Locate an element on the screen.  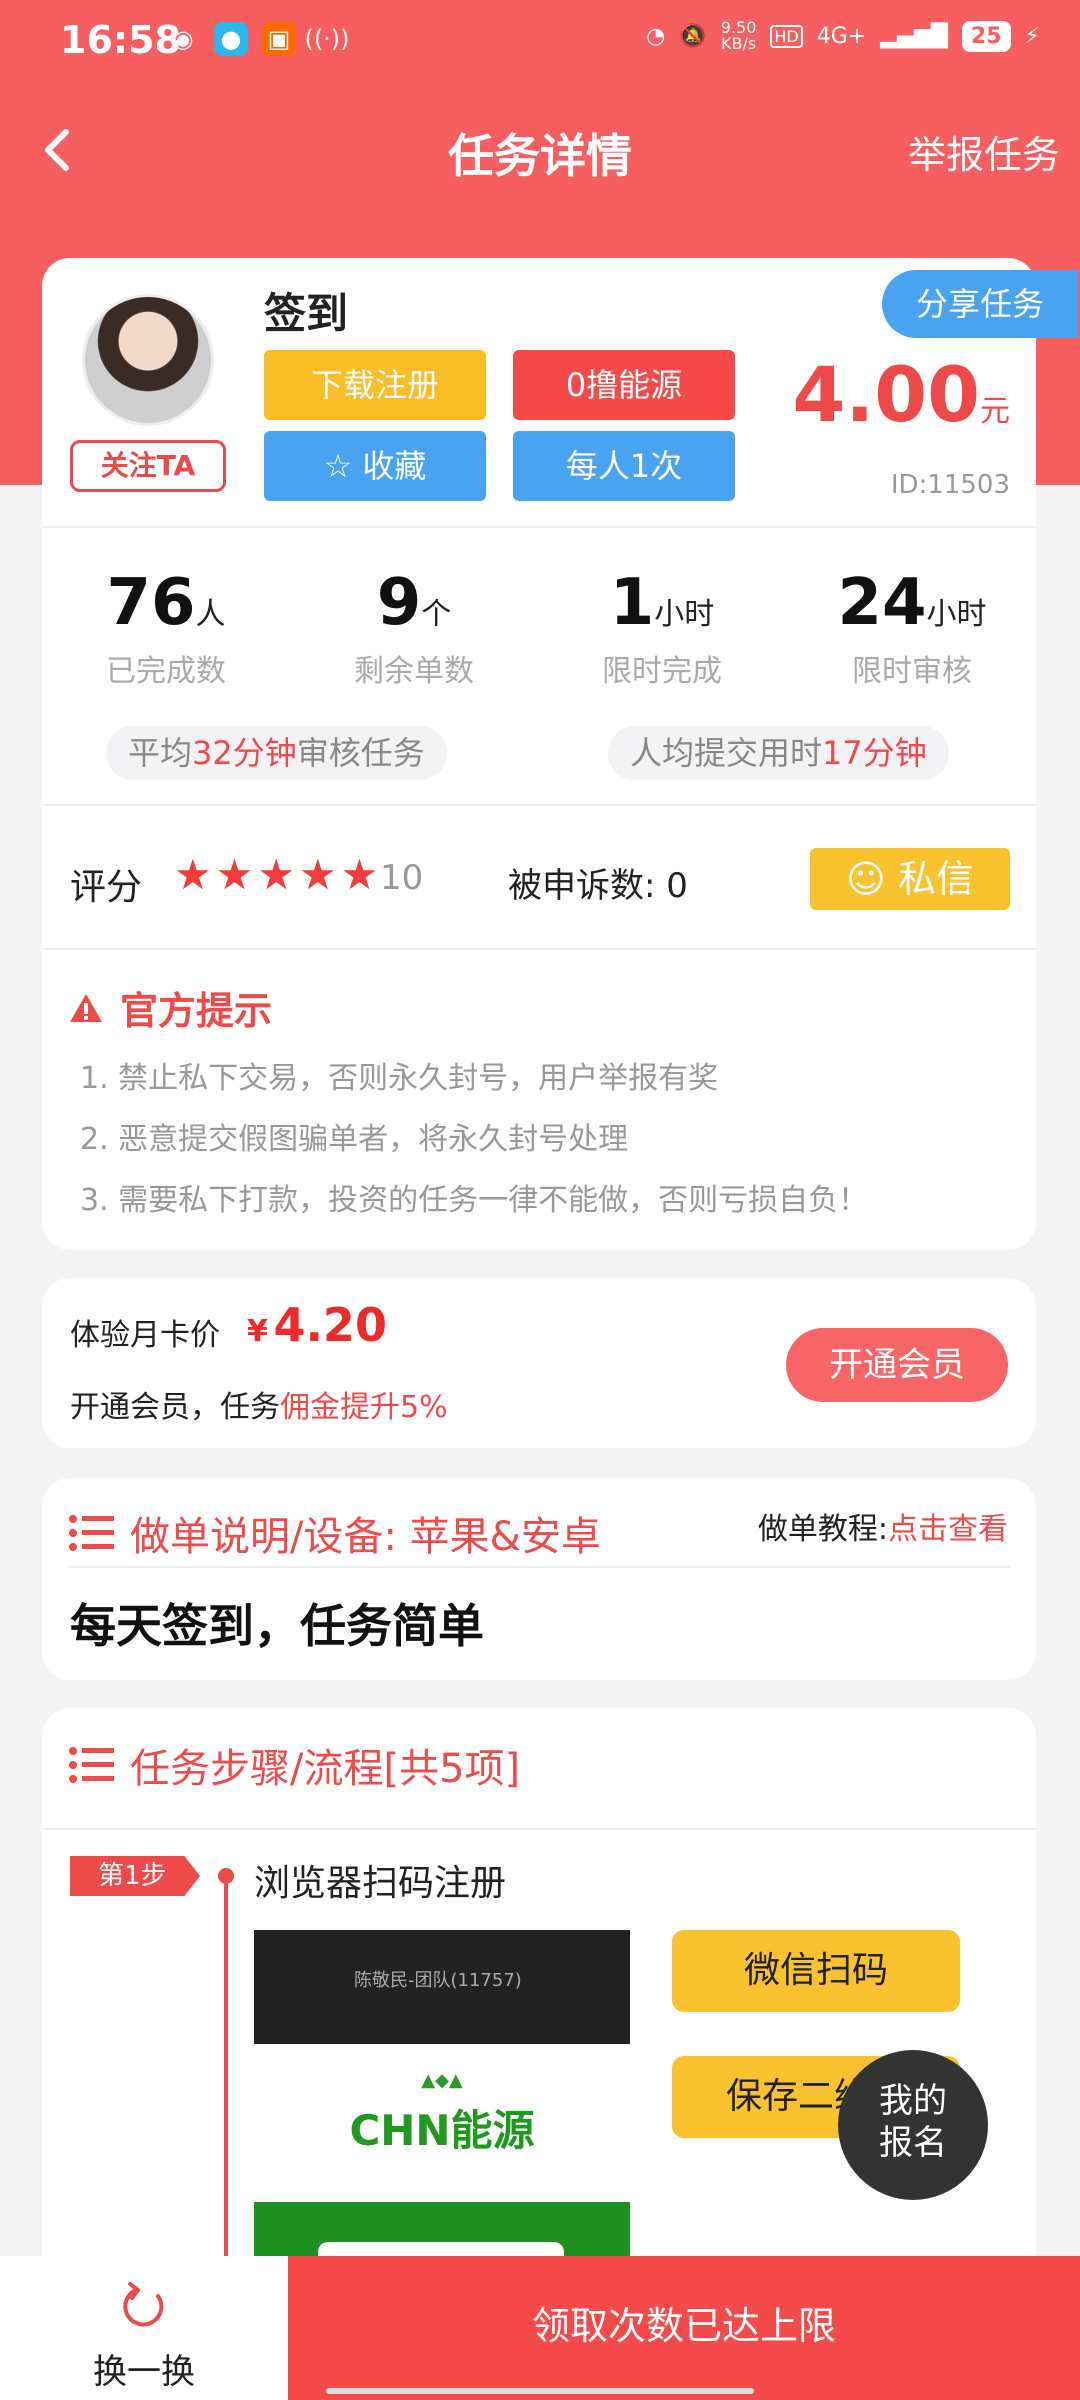
steps-title: 任务步骤/流程[共5项] is located at coordinates (294, 1765).